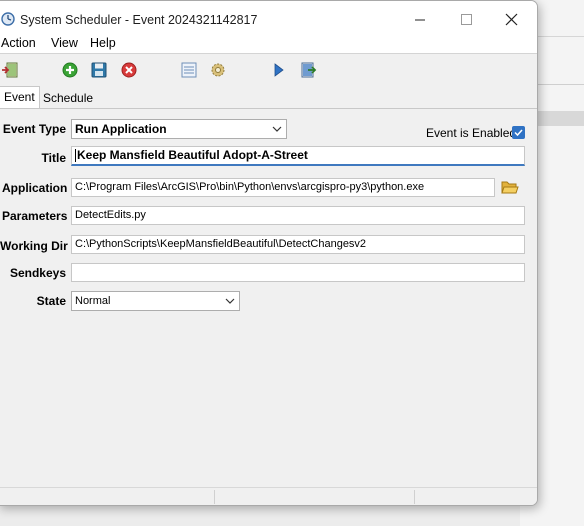 This screenshot has width=584, height=526. Describe the element at coordinates (35, 216) in the screenshot. I see `parameters-label: Parameters` at that location.